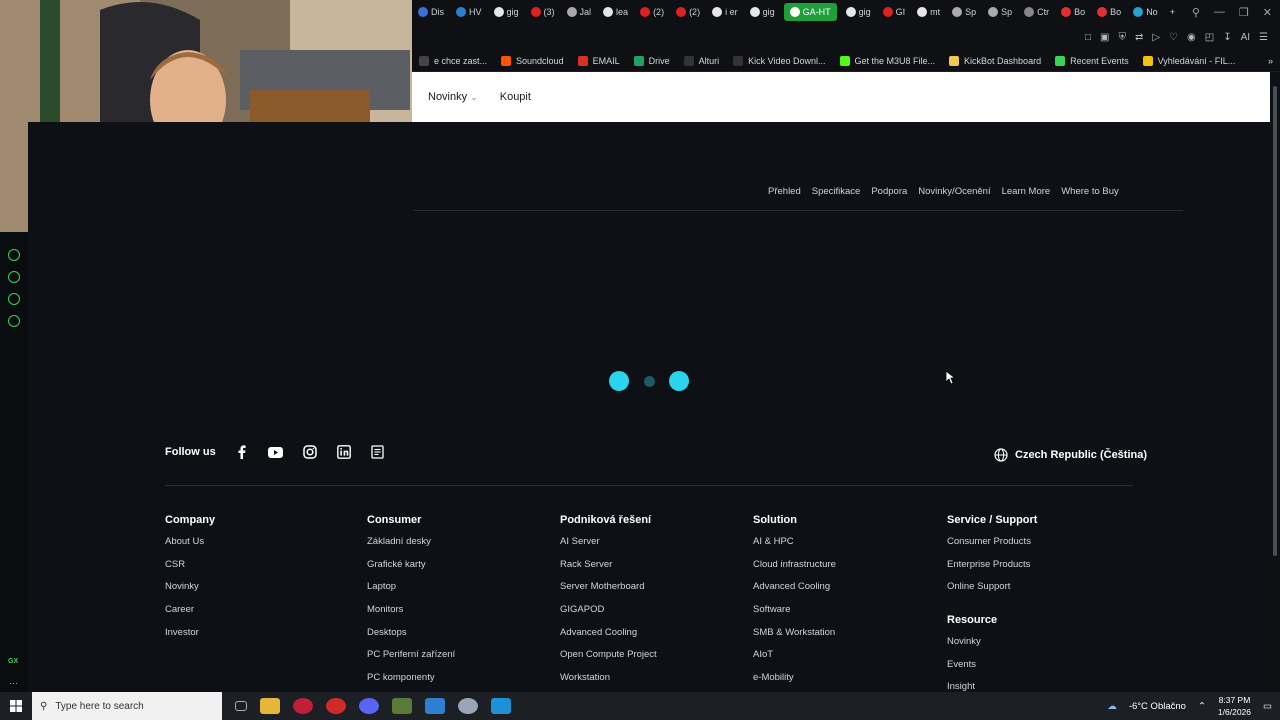 This screenshot has height=720, width=1280. I want to click on region-selector: Czech Republic (Čeština), so click(1070, 455).